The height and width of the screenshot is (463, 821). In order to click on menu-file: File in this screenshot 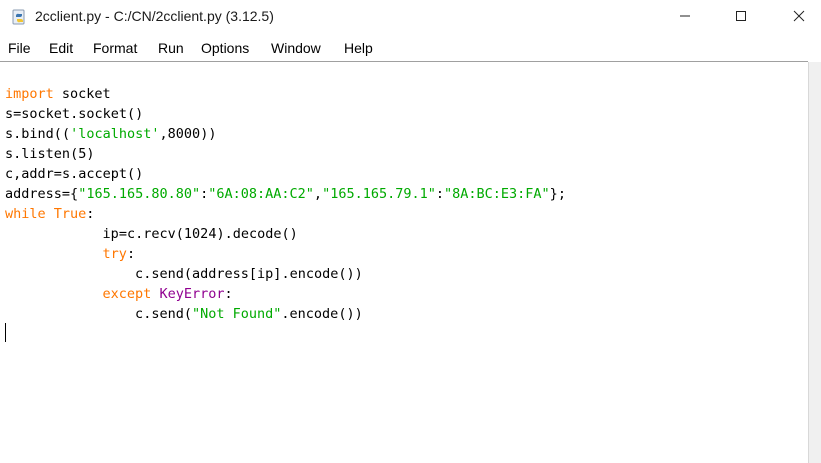, I will do `click(19, 48)`.